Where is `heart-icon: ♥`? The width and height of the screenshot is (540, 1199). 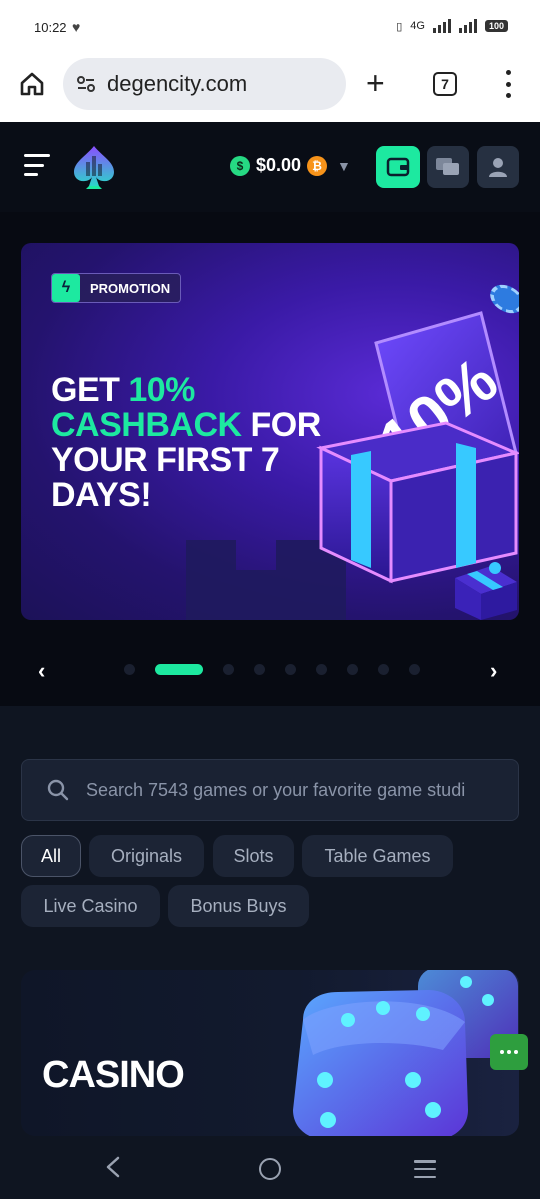
heart-icon: ♥ is located at coordinates (76, 27).